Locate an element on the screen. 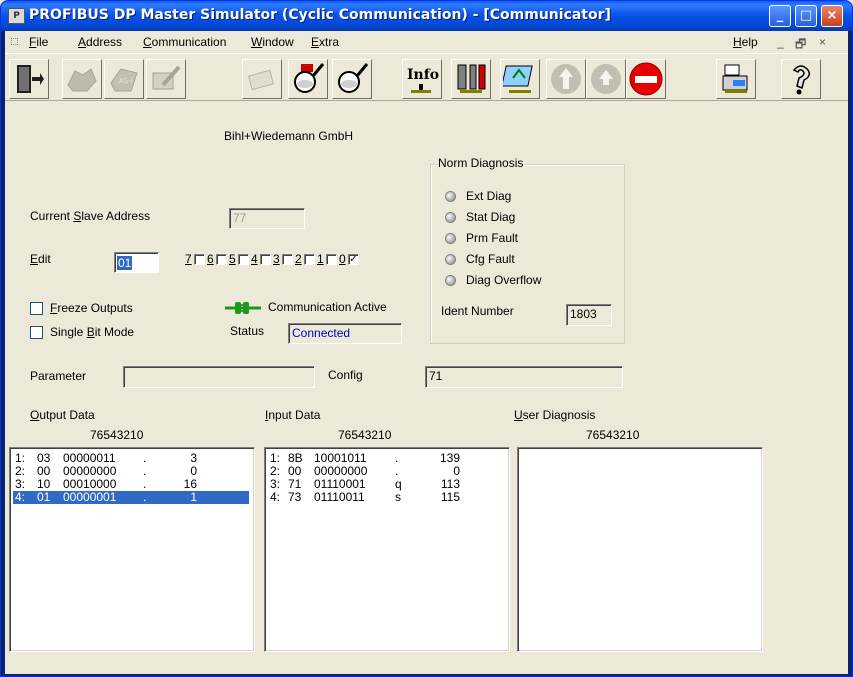 The height and width of the screenshot is (677, 853). bit-4-label: 4 is located at coordinates (254, 259).